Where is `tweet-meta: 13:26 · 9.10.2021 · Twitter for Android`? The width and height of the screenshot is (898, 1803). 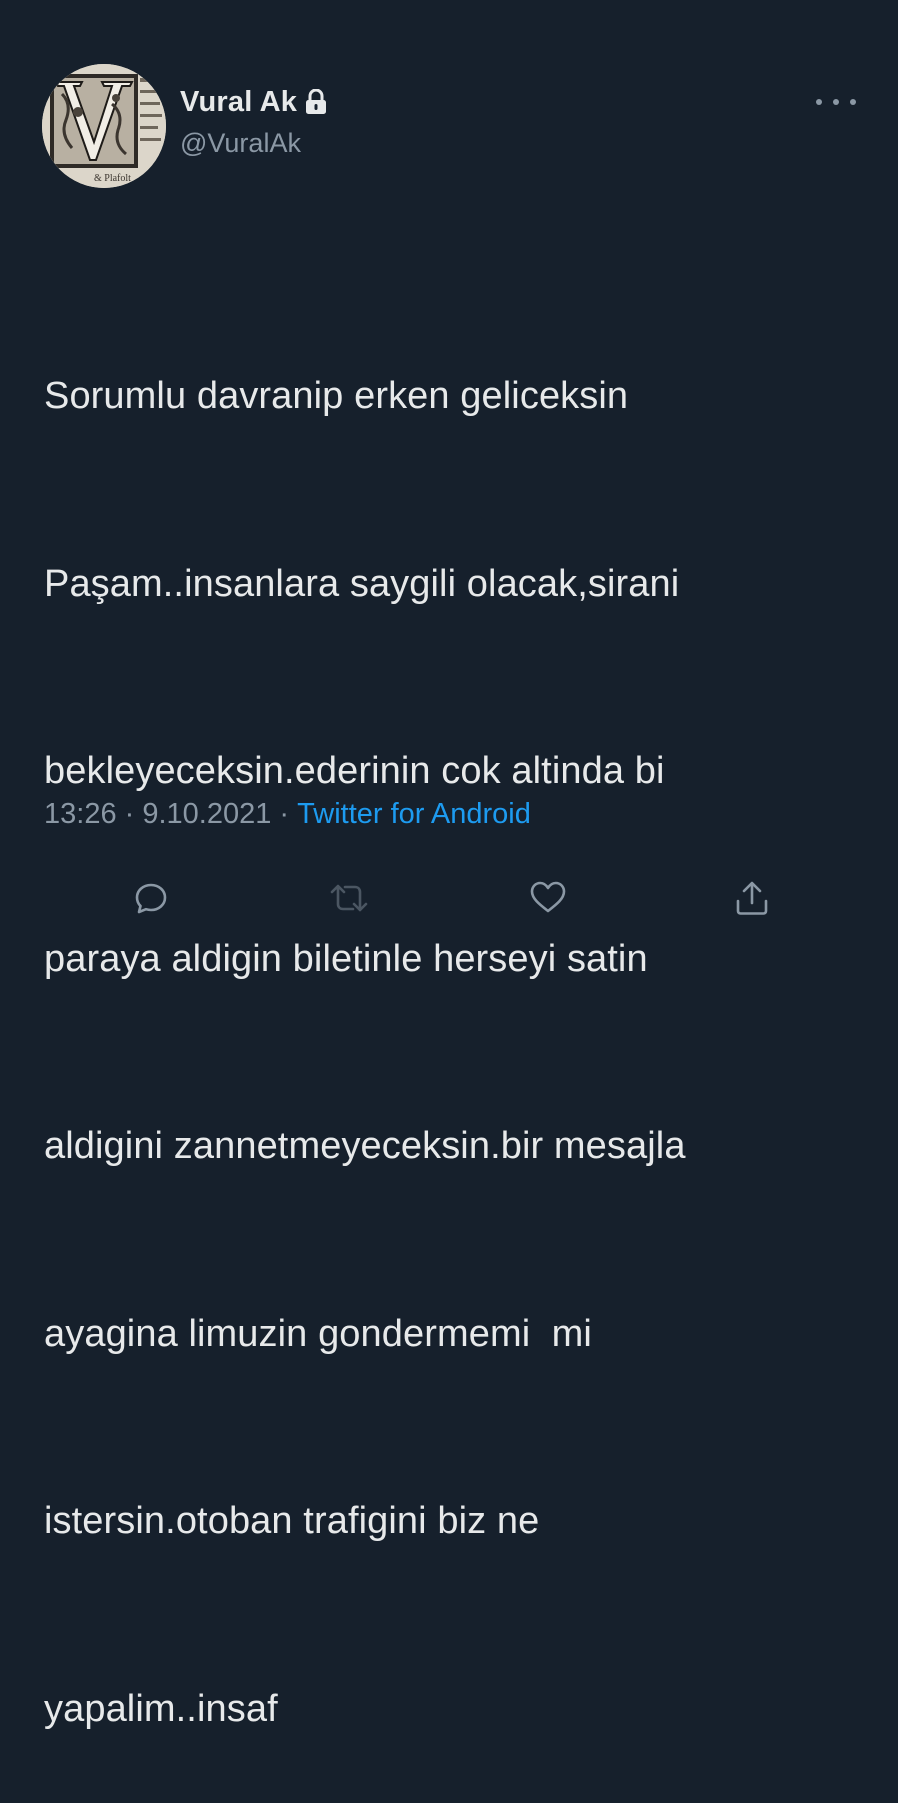 tweet-meta: 13:26 · 9.10.2021 · Twitter for Android is located at coordinates (287, 814).